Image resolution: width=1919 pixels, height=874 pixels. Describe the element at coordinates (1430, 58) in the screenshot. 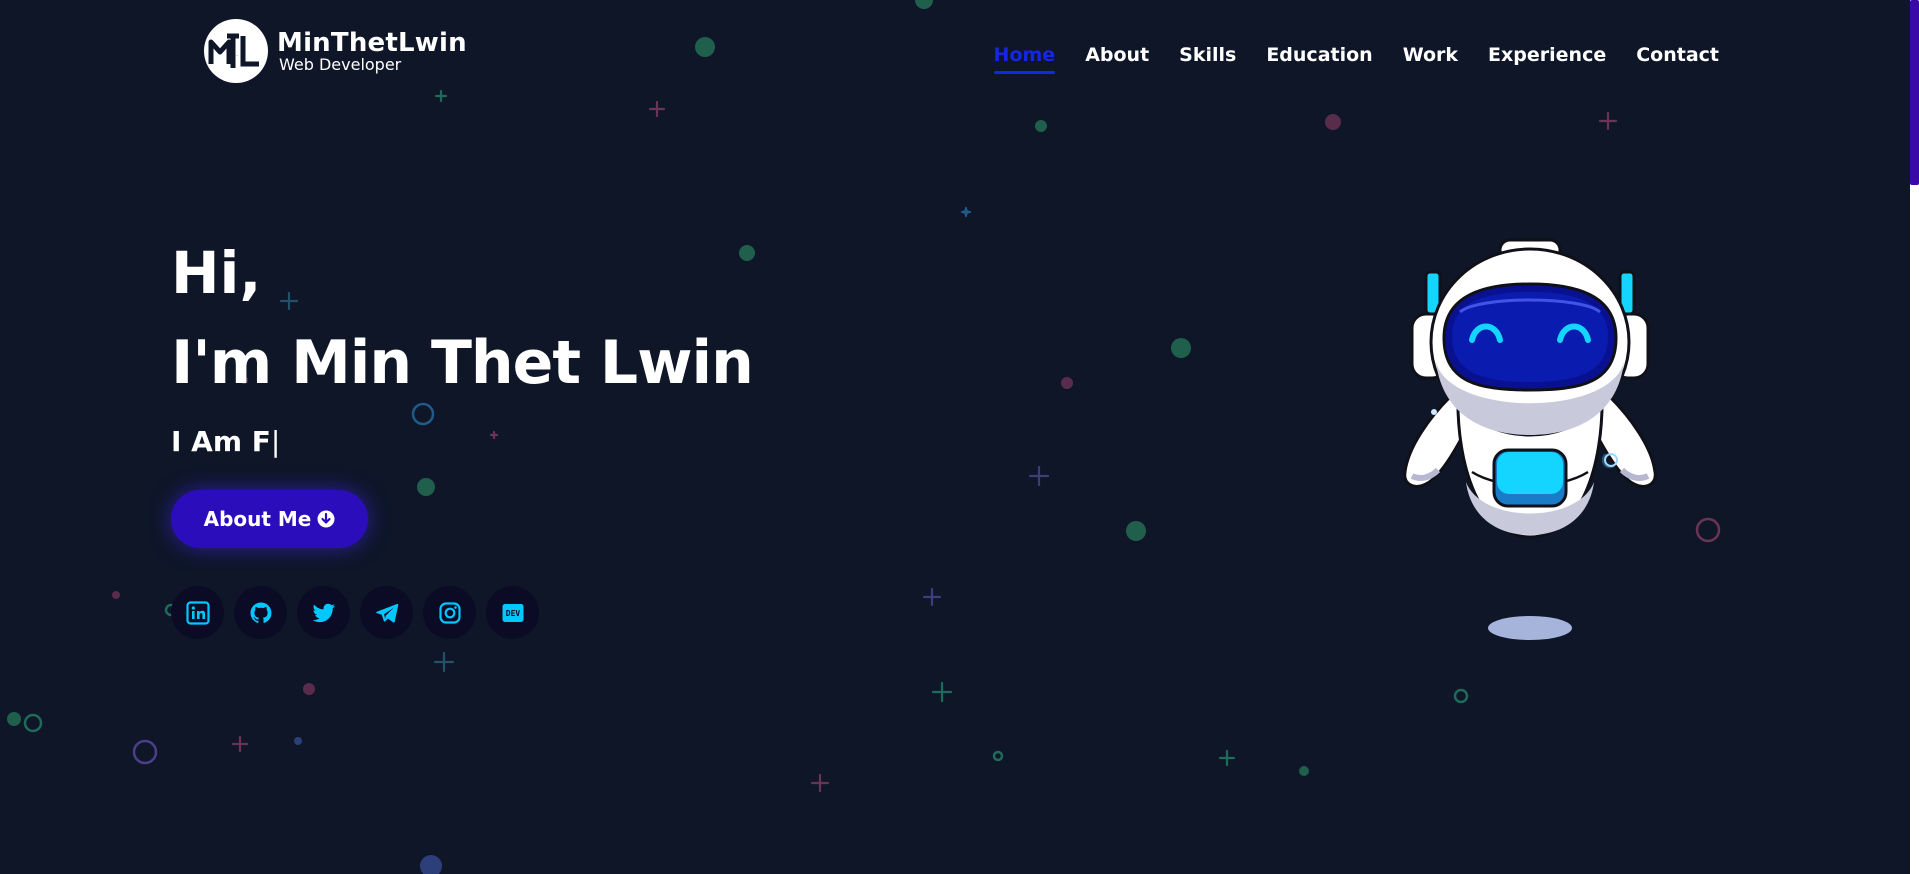

I see `nav-work: Work` at that location.